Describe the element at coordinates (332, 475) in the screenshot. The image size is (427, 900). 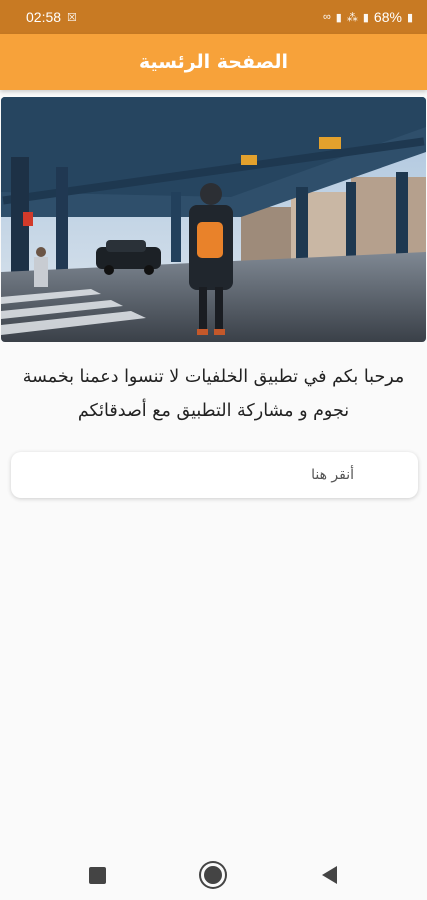
I see `tap-here-label: أنقر هنا` at that location.